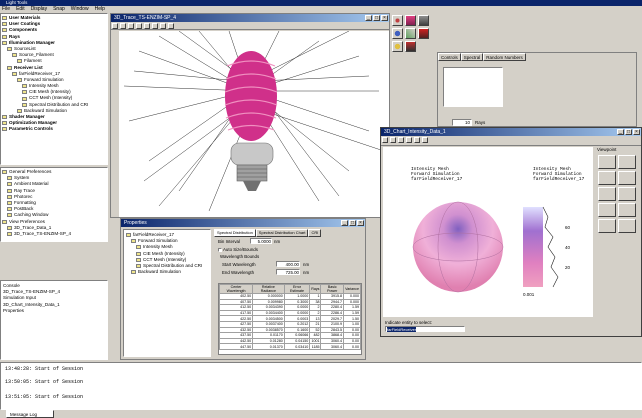 This screenshot has height=418, width=642. Describe the element at coordinates (627, 194) in the screenshot. I see `view-back-icon` at that location.